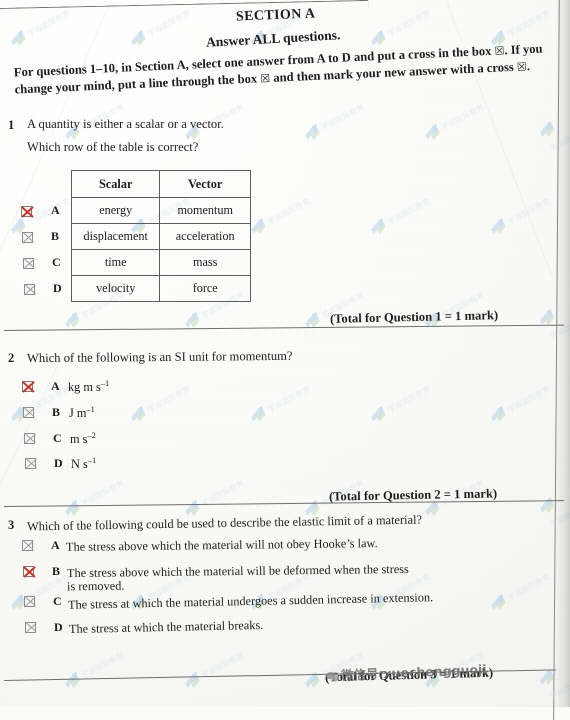  Describe the element at coordinates (57, 288) in the screenshot. I see `q1-option-d-letter: D` at that location.